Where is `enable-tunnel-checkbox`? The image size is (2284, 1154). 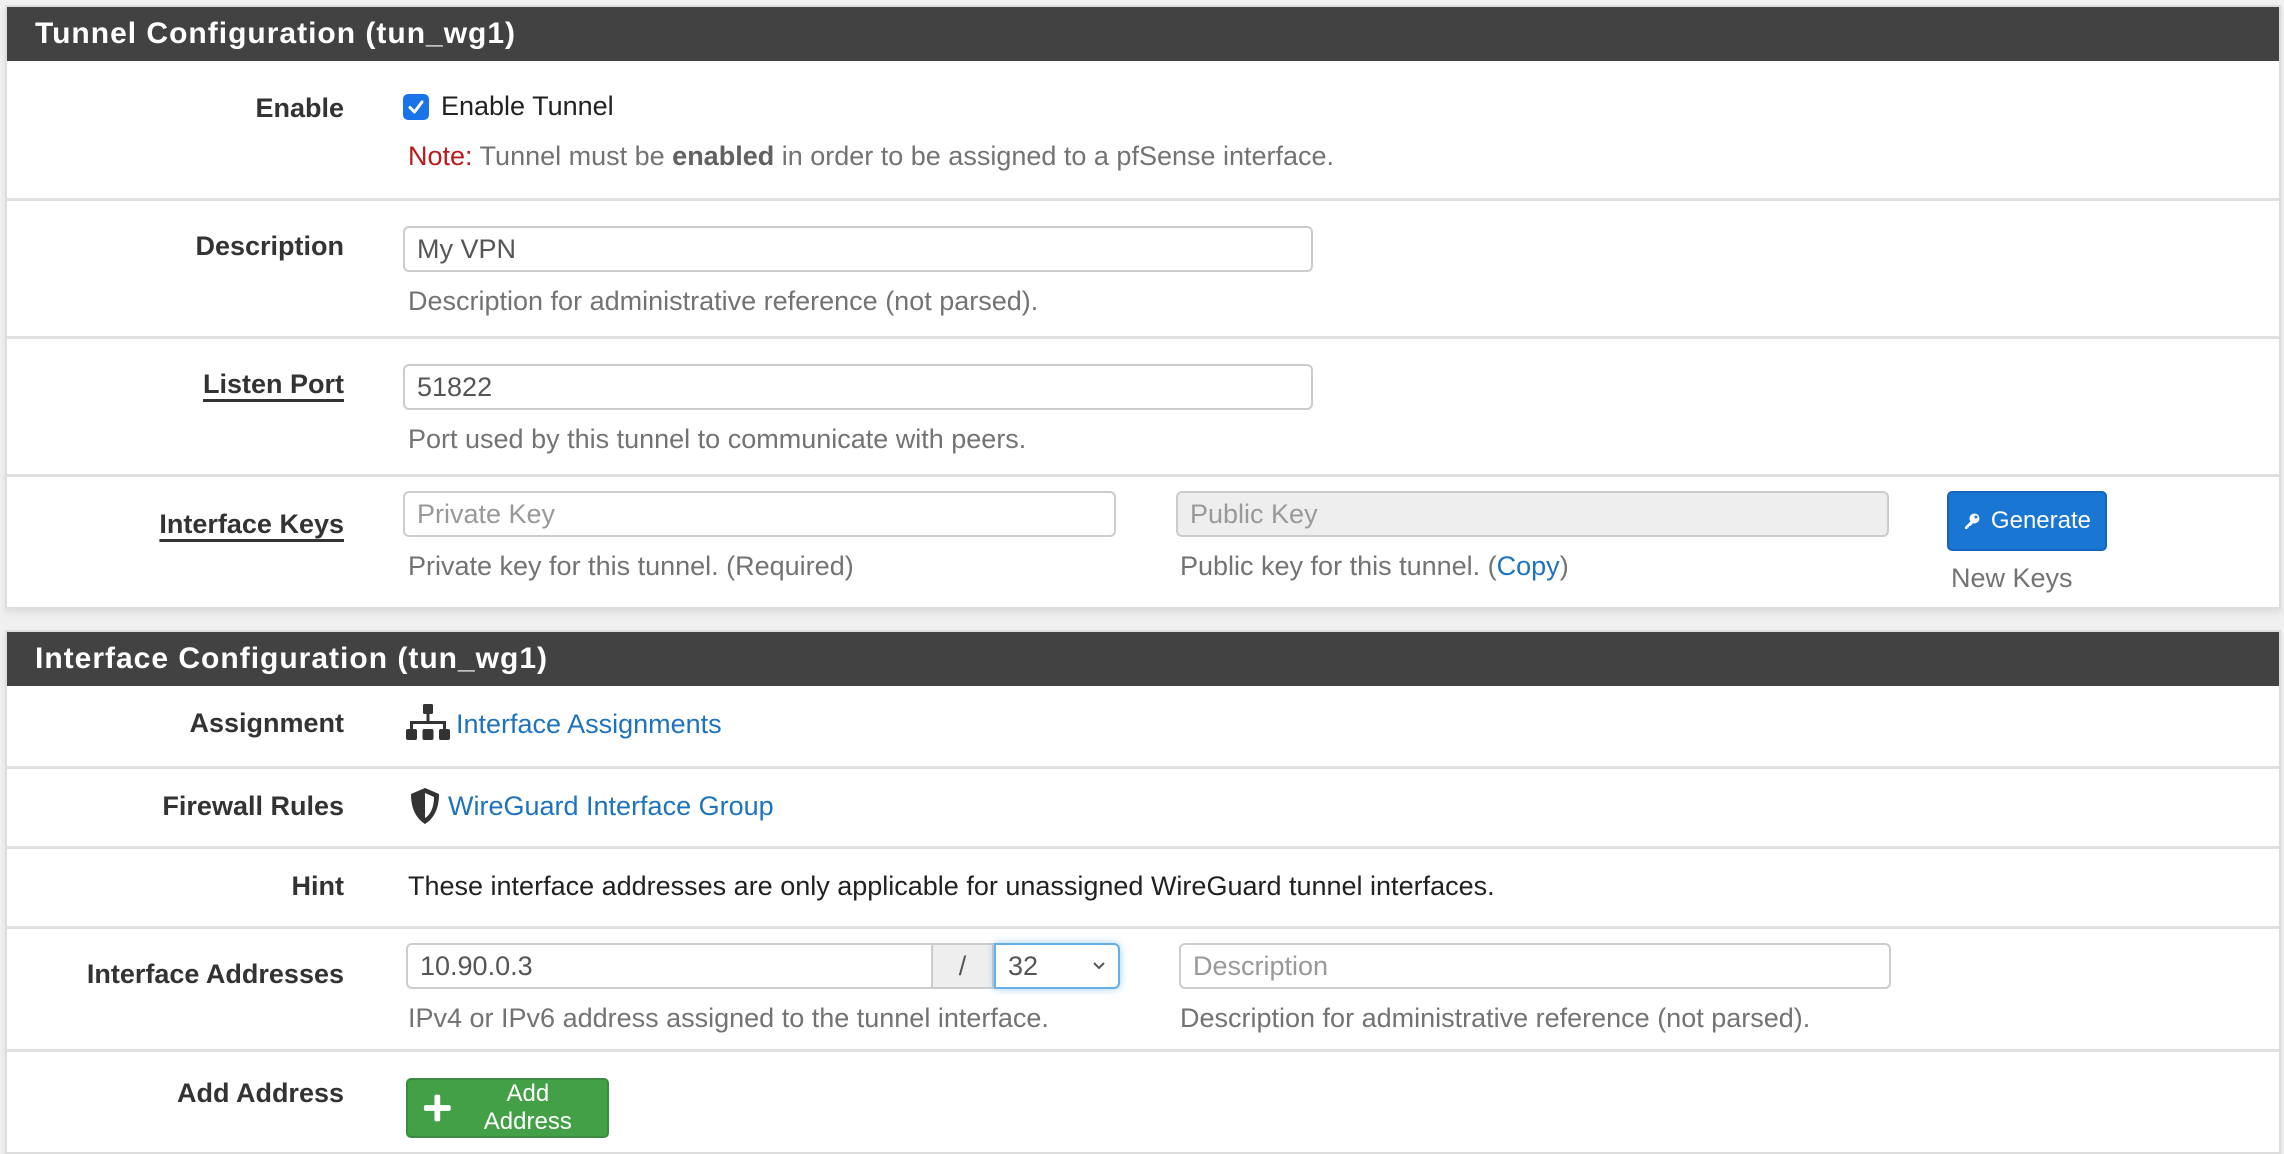 enable-tunnel-checkbox is located at coordinates (416, 106).